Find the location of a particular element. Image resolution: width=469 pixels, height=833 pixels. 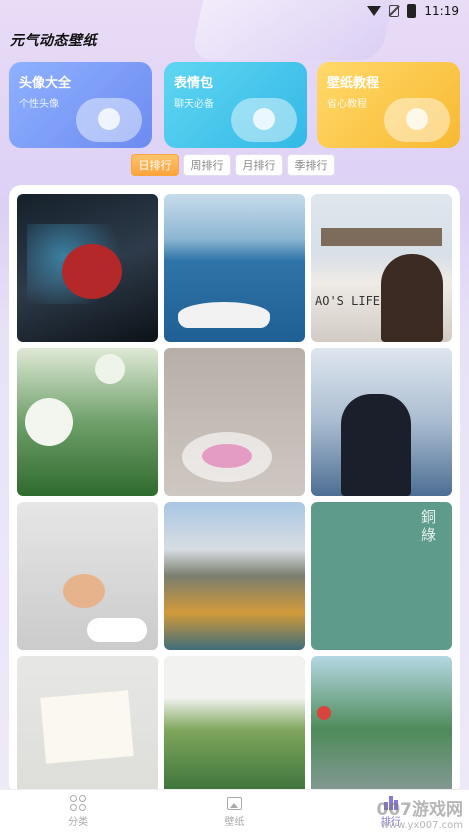

wallpaper-tile-anime-street is located at coordinates (381, 725).